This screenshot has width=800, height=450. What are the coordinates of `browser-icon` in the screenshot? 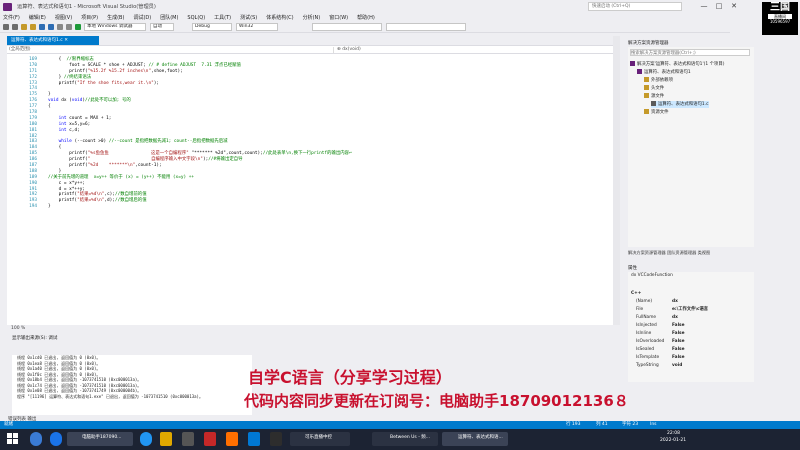 It's located at (36, 439).